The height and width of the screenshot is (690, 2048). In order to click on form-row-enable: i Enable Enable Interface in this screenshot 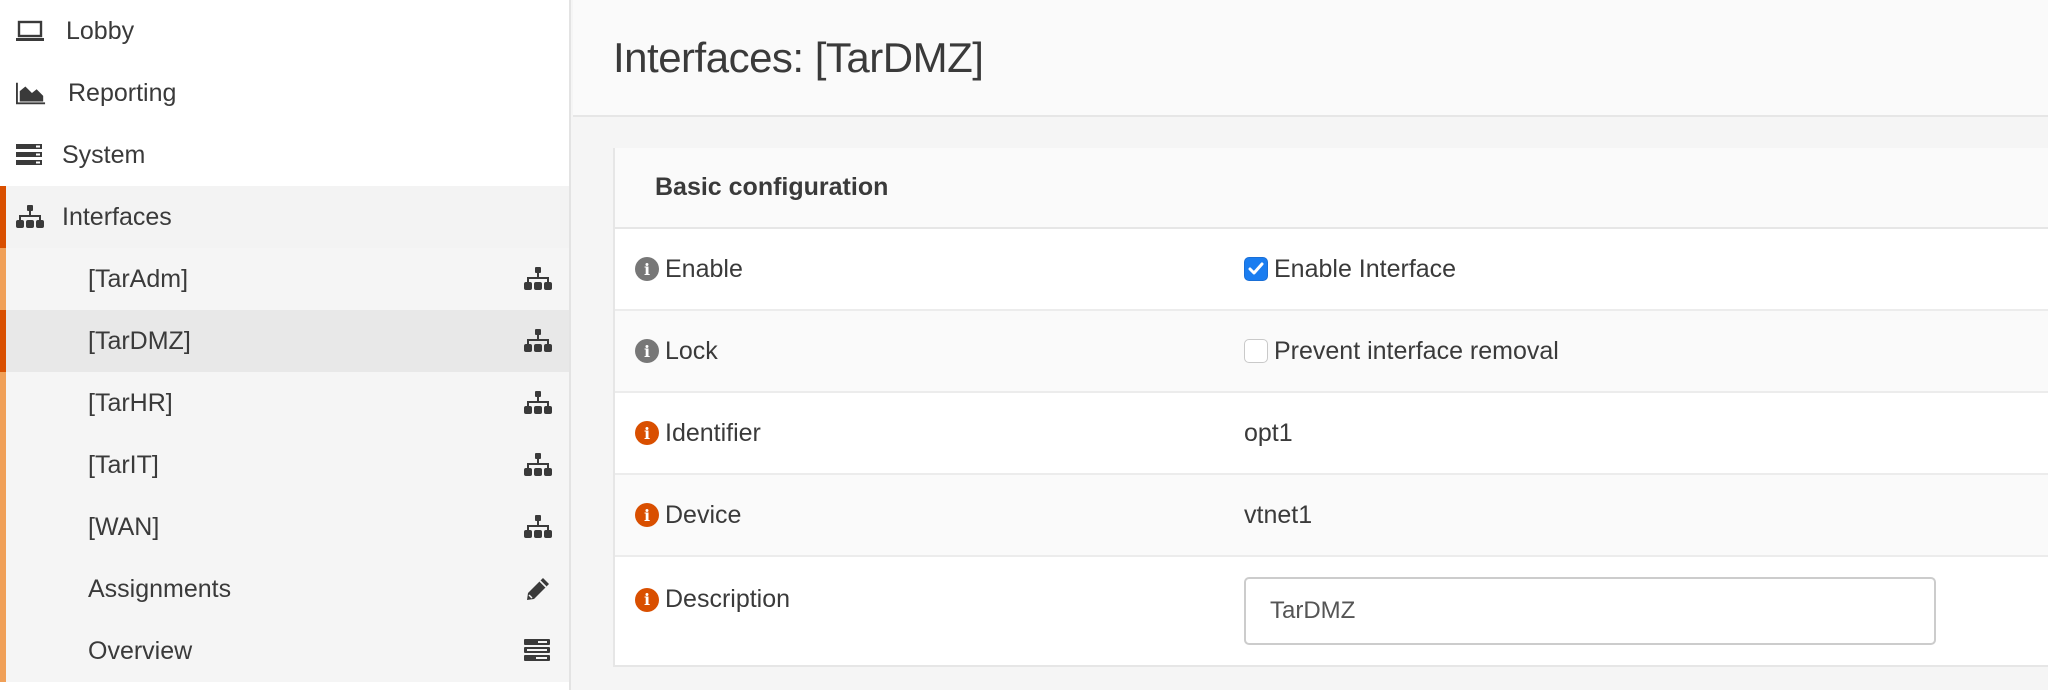, I will do `click(1331, 270)`.